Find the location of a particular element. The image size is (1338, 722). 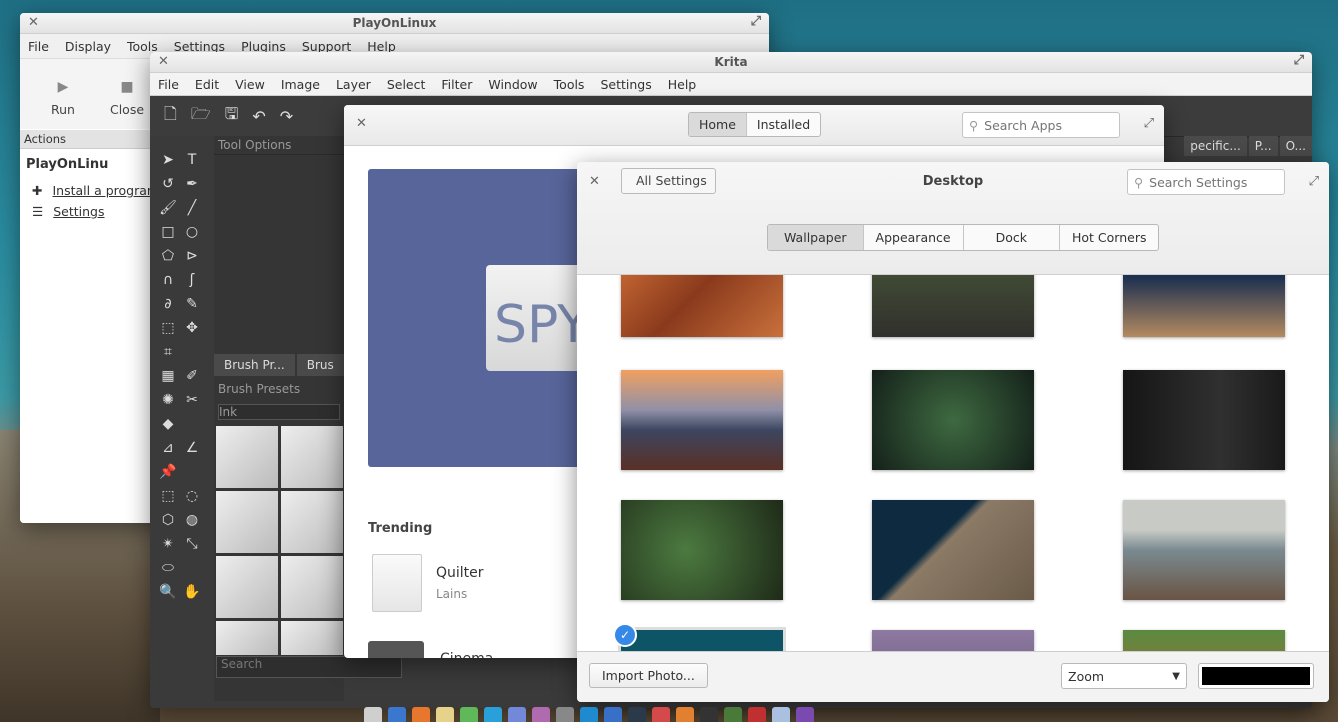

search-settings-input is located at coordinates (1209, 182).